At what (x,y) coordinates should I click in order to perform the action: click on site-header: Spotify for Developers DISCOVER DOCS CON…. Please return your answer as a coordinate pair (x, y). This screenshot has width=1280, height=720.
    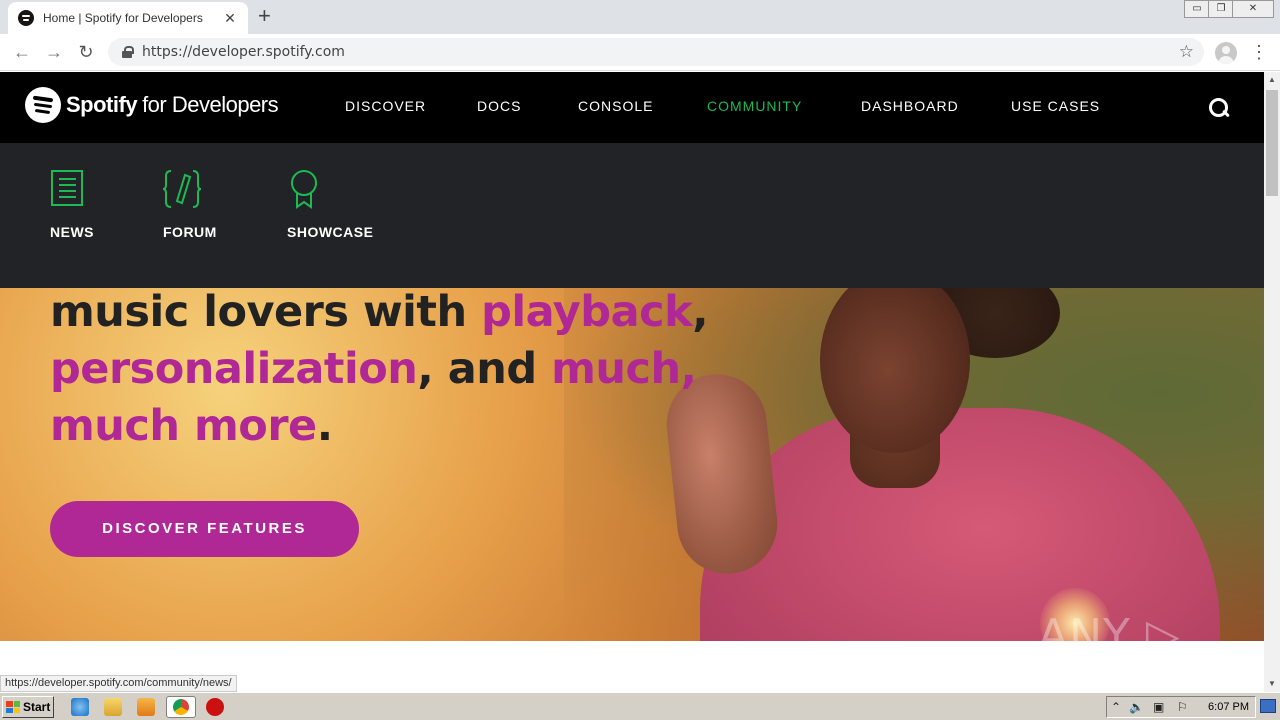
    Looking at the image, I should click on (632, 107).